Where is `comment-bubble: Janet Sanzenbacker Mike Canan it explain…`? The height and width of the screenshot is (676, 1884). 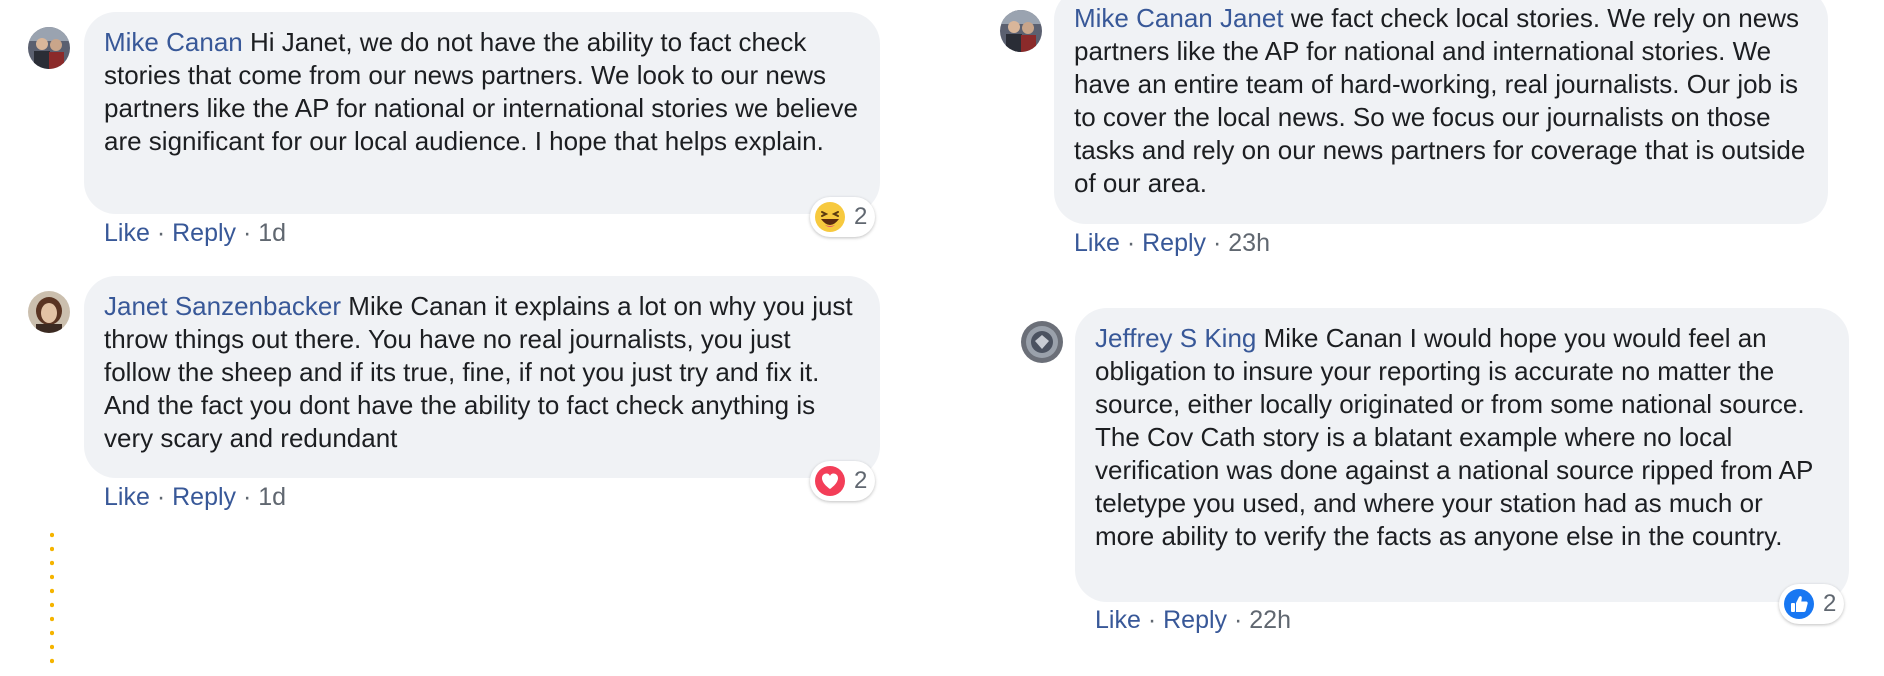
comment-bubble: Janet Sanzenbacker Mike Canan it explain… is located at coordinates (482, 377).